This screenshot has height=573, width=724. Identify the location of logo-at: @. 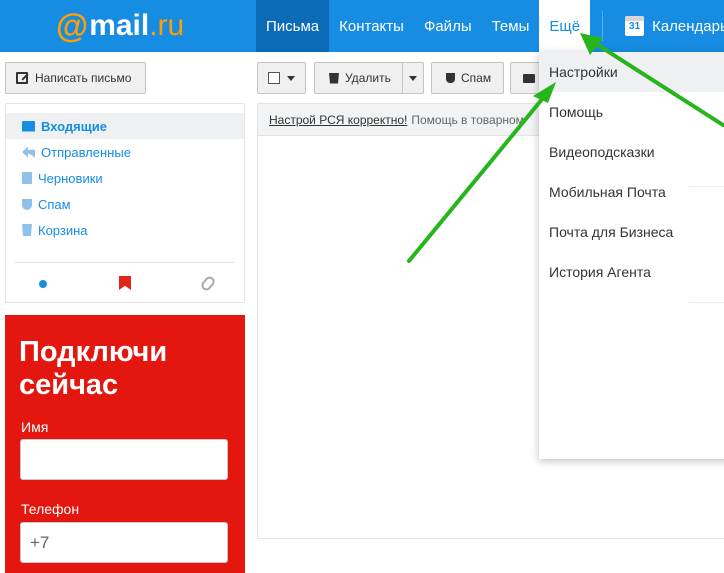
(72, 25).